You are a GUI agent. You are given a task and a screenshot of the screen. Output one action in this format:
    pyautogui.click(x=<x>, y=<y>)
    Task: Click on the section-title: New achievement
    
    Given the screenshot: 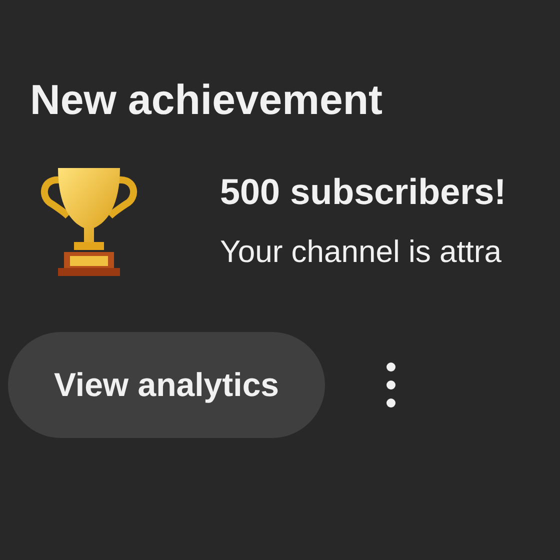 What is the action you would take?
    pyautogui.click(x=206, y=100)
    